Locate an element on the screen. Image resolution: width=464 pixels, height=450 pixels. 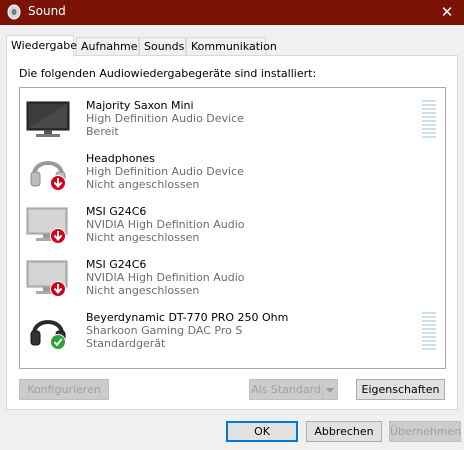
tab-sounds: Sounds is located at coordinates (162, 46).